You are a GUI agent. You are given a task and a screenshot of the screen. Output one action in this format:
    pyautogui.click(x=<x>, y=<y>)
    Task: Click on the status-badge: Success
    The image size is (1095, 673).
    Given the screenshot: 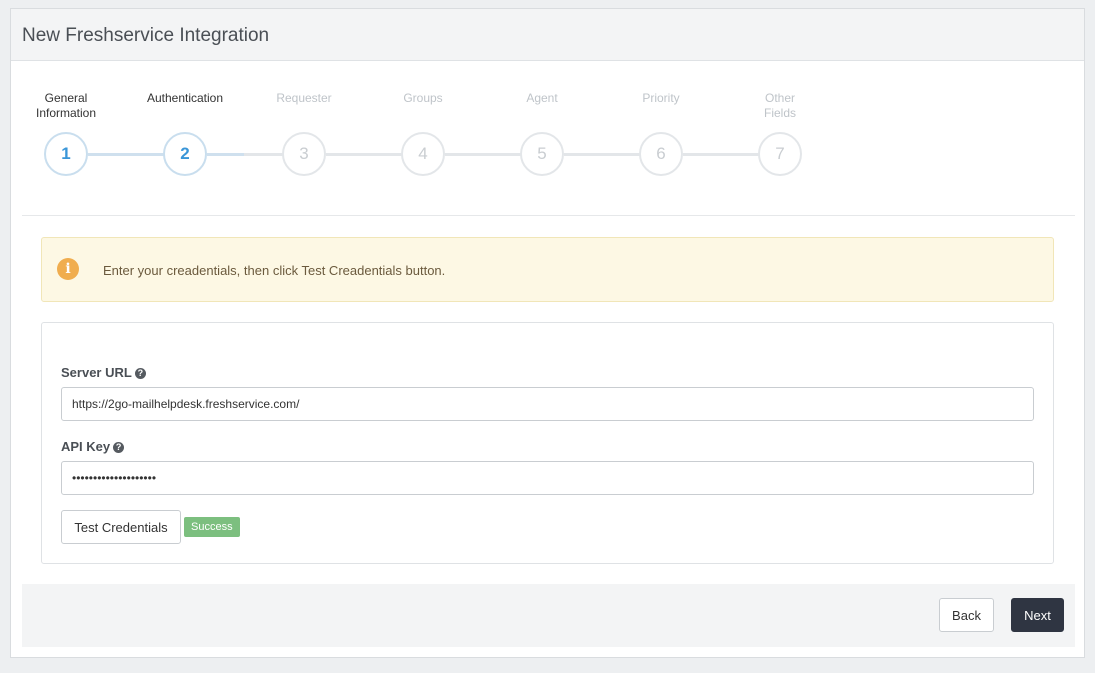 What is the action you would take?
    pyautogui.click(x=212, y=527)
    